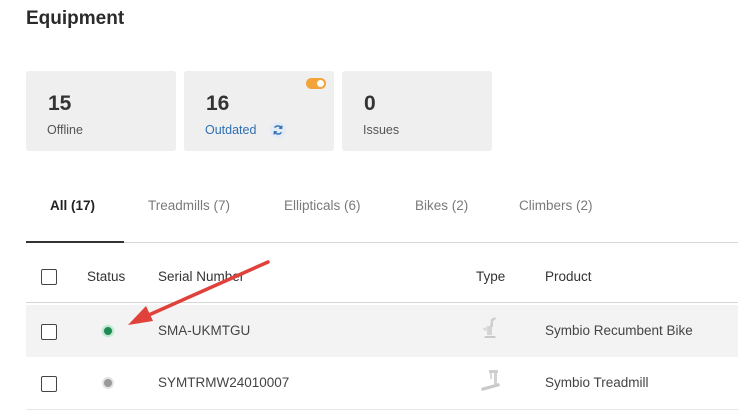 Image resolution: width=738 pixels, height=411 pixels. What do you see at coordinates (224, 382) in the screenshot?
I see `serial-number: SYMTRMW24010007` at bounding box center [224, 382].